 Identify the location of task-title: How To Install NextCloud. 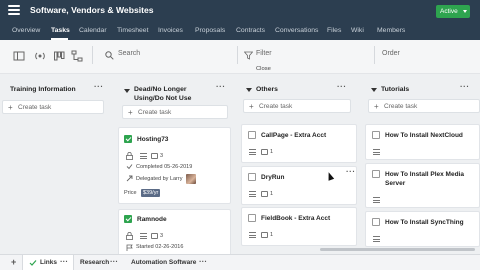
(424, 135).